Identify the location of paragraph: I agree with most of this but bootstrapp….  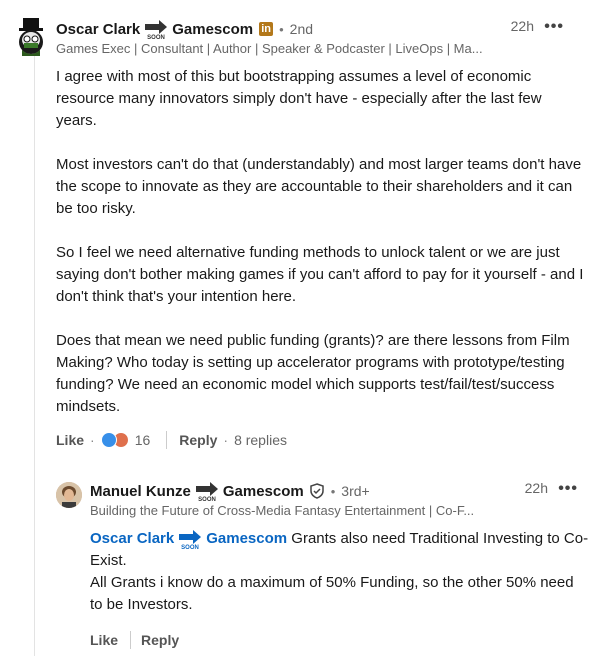
(299, 98).